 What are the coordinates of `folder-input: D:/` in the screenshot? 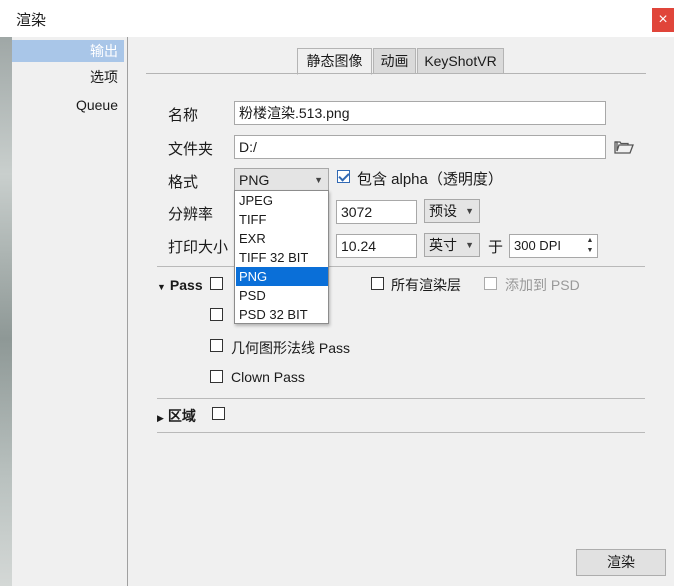 It's located at (420, 147).